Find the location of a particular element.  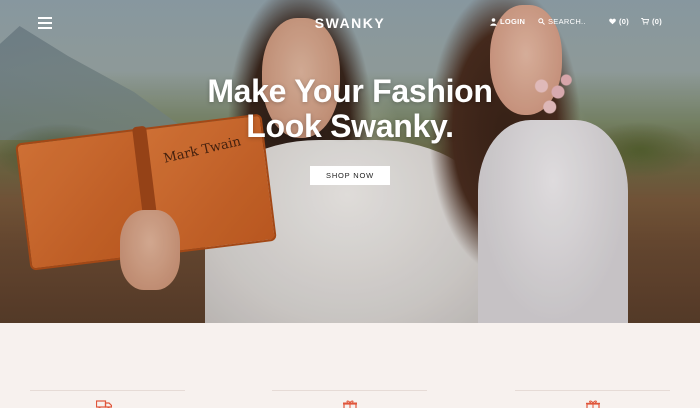

delivery-truck-icon is located at coordinates (104, 404).